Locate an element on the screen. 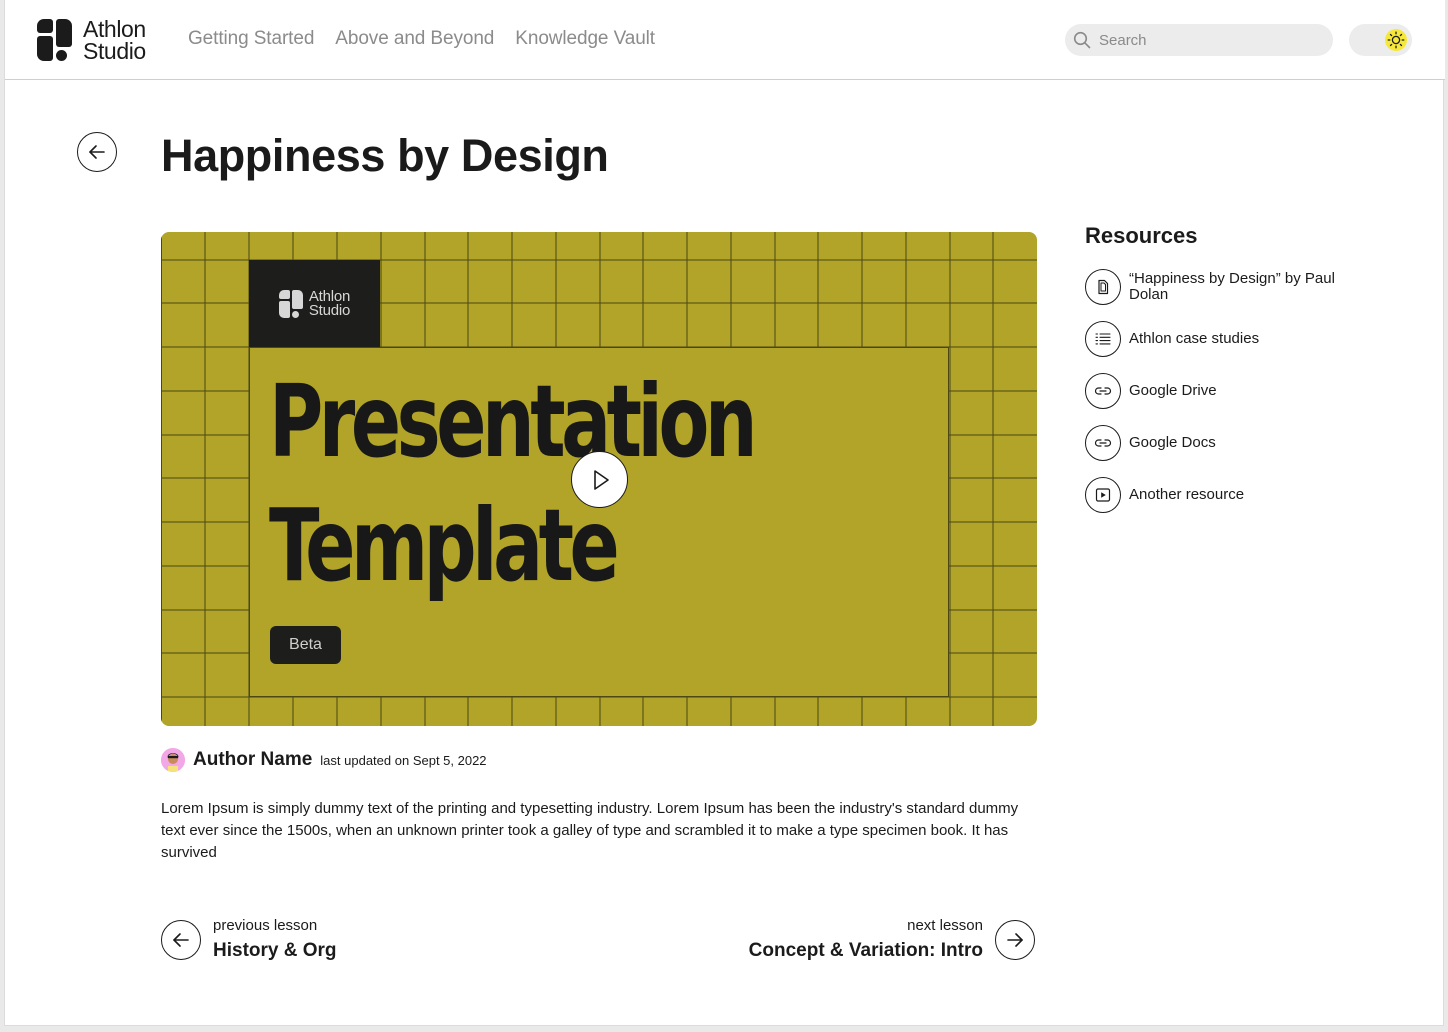 The width and height of the screenshot is (1448, 1032). resource-label: Google Docs is located at coordinates (1249, 443).